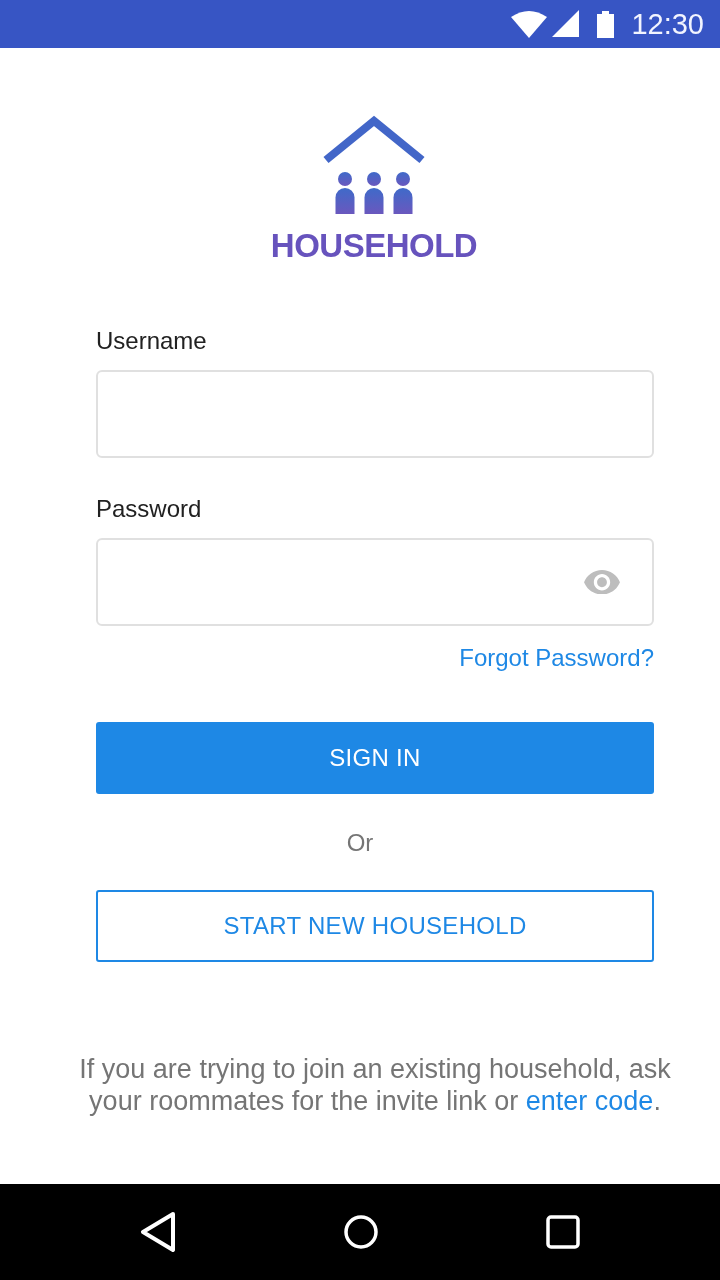 This screenshot has width=720, height=1280. I want to click on footer-text: If you are trying to join an existing household, ask your roommates for the invite link or enter code., so click(375, 1085).